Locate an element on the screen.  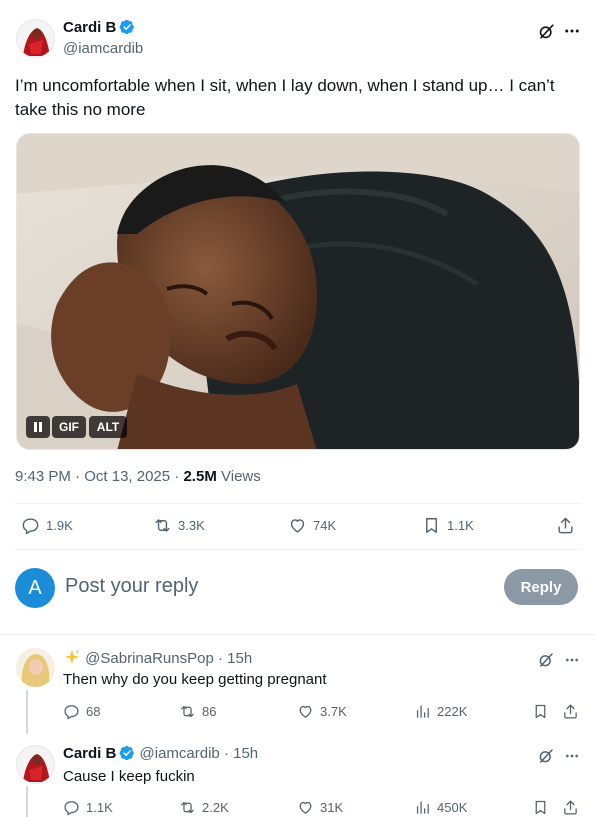
reply1-handle: @SabrinaRunsPop is located at coordinates (149, 658).